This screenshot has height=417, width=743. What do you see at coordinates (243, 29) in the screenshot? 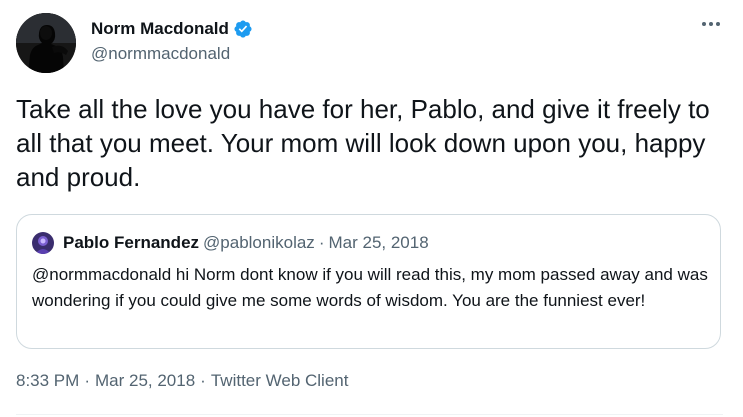
I see `verified-badge-icon` at bounding box center [243, 29].